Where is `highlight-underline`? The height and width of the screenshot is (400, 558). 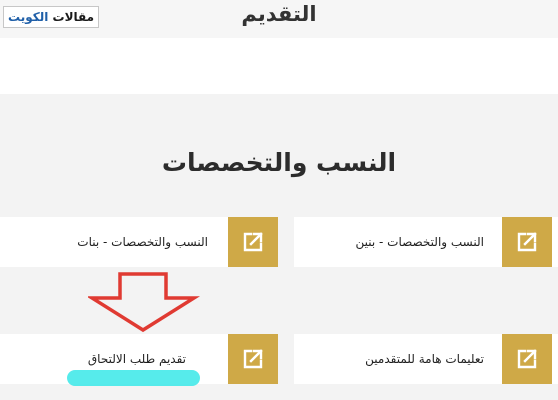
highlight-underline is located at coordinates (133, 378).